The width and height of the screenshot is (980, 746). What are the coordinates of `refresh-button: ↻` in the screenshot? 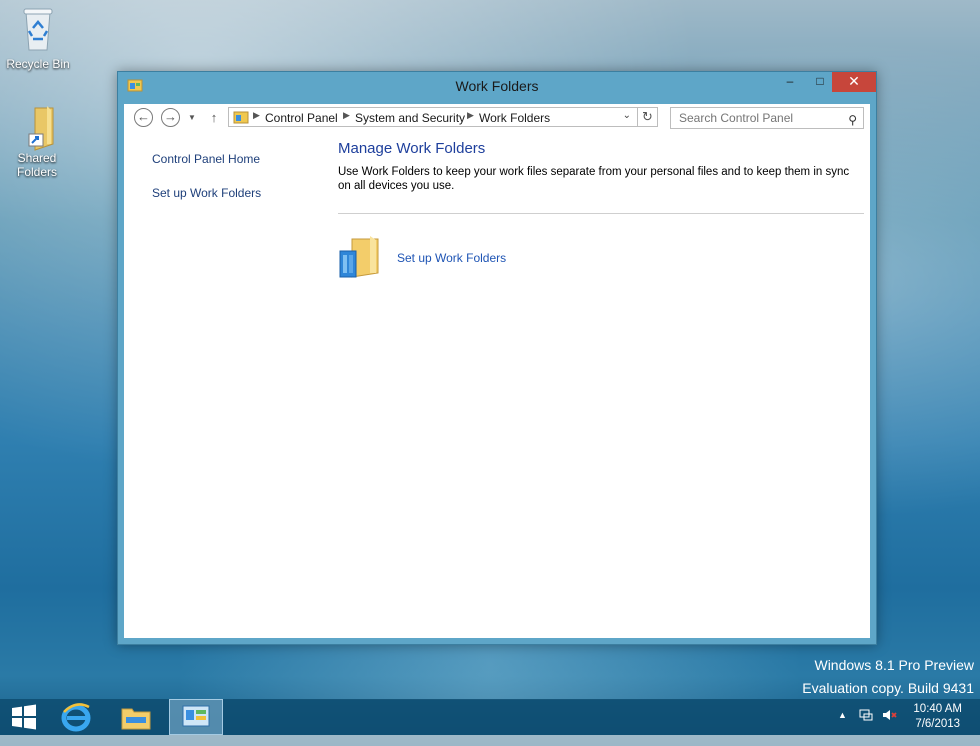 It's located at (648, 117).